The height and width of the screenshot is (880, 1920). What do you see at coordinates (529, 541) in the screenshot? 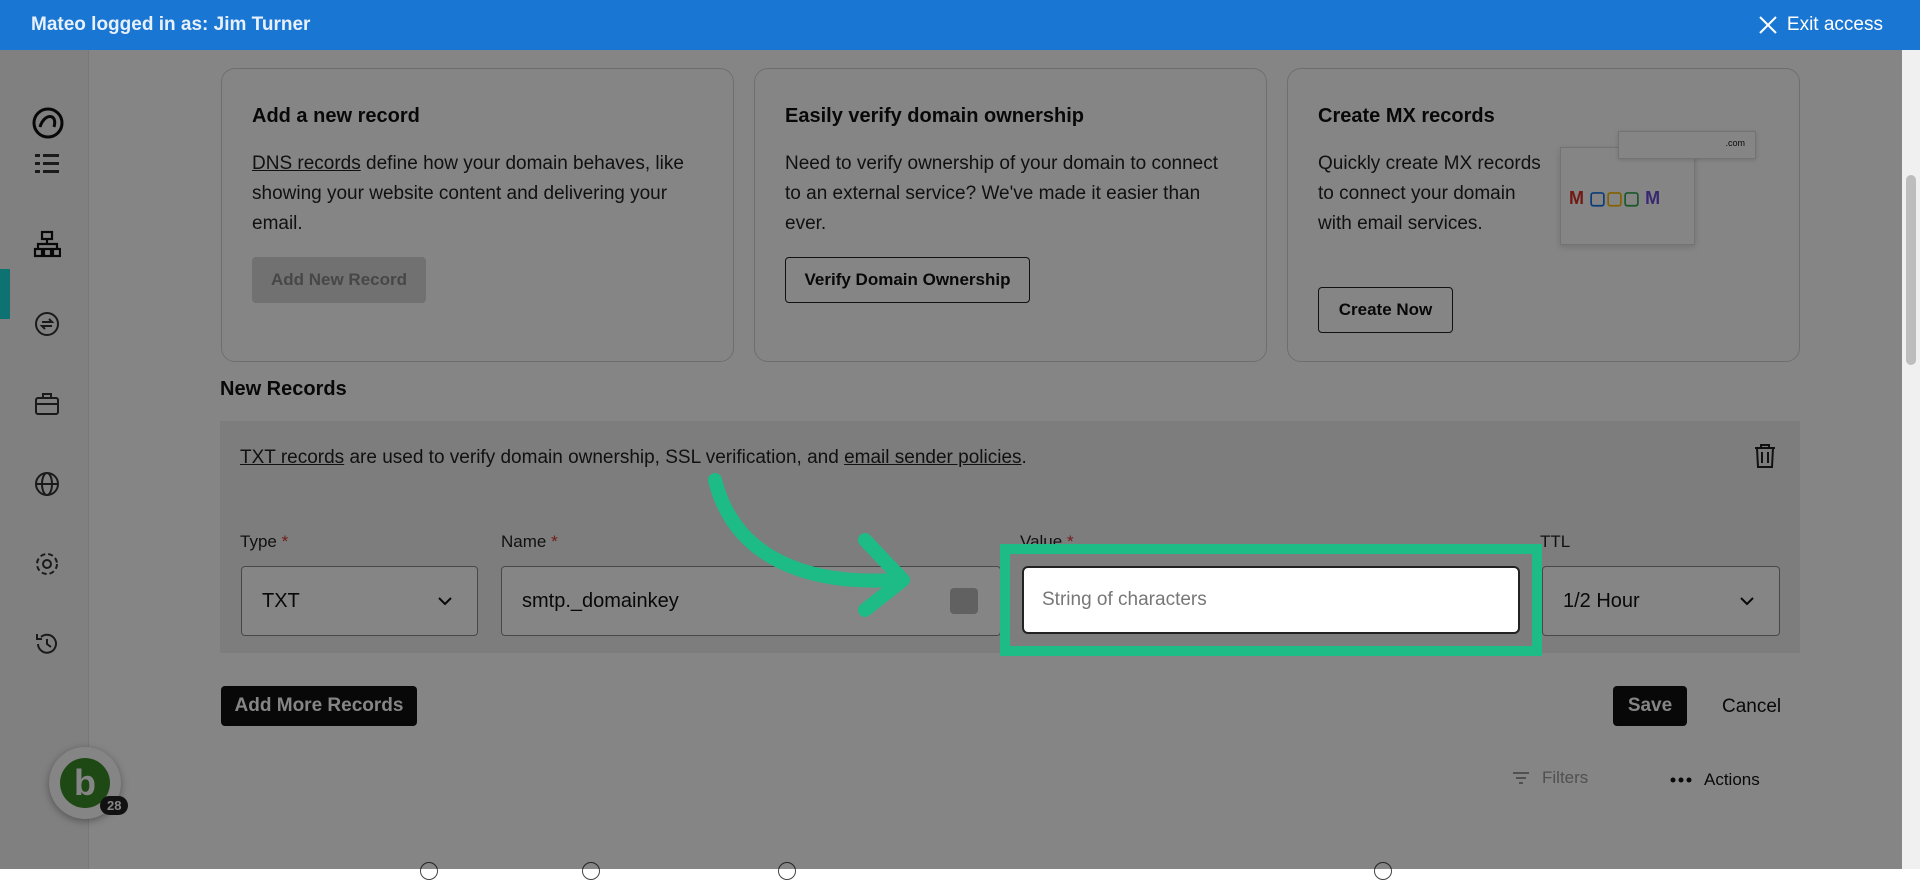
I see `name-label: Name *` at bounding box center [529, 541].